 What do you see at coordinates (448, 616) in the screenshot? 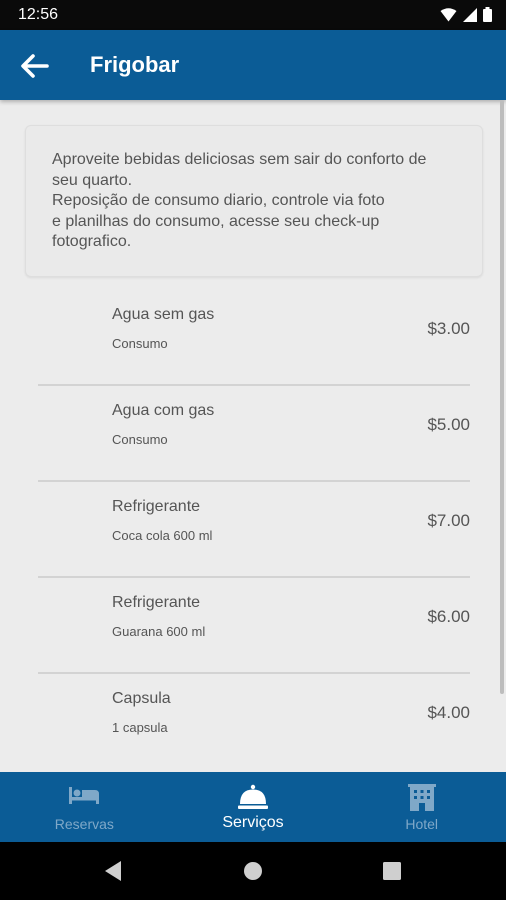
I see `item-price: $6.00` at bounding box center [448, 616].